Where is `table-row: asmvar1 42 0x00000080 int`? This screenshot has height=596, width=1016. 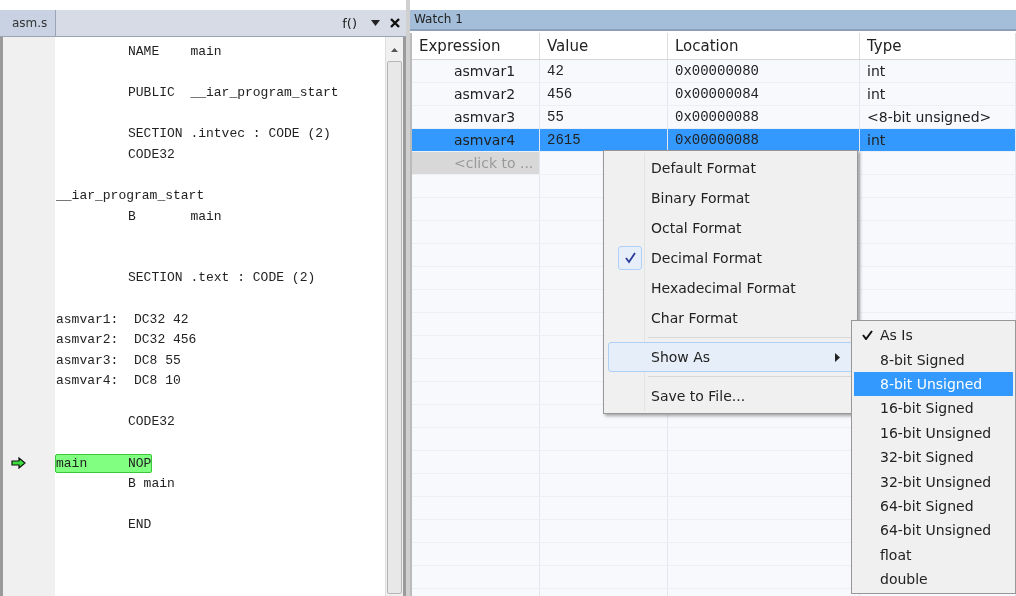
table-row: asmvar1 42 0x00000080 int is located at coordinates (714, 71).